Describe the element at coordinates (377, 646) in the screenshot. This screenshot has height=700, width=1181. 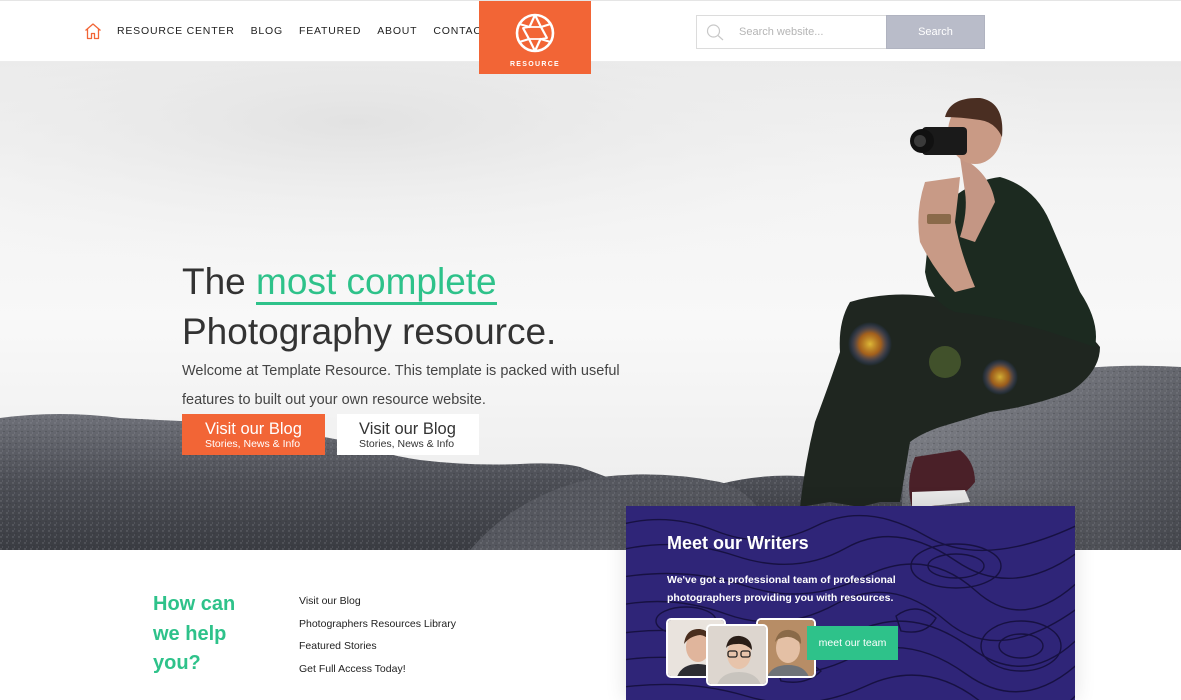
I see `help-link-featured: Featured Stories` at that location.